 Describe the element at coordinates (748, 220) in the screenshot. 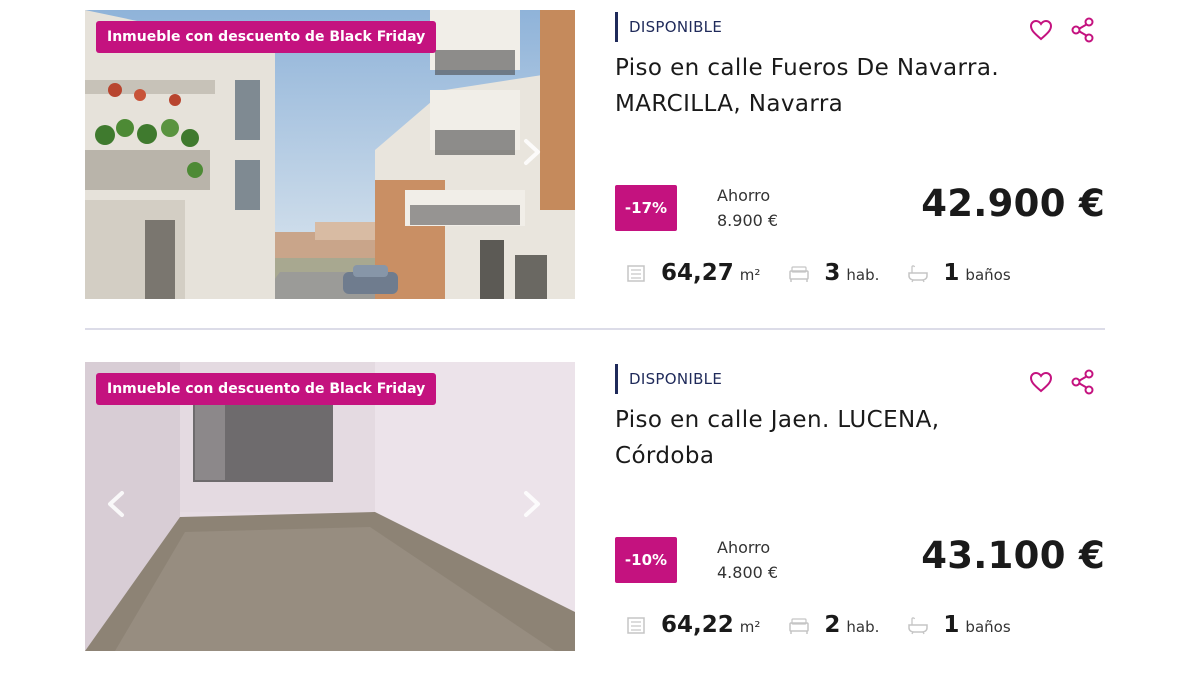

I see `saving-value: 8.900 €` at that location.